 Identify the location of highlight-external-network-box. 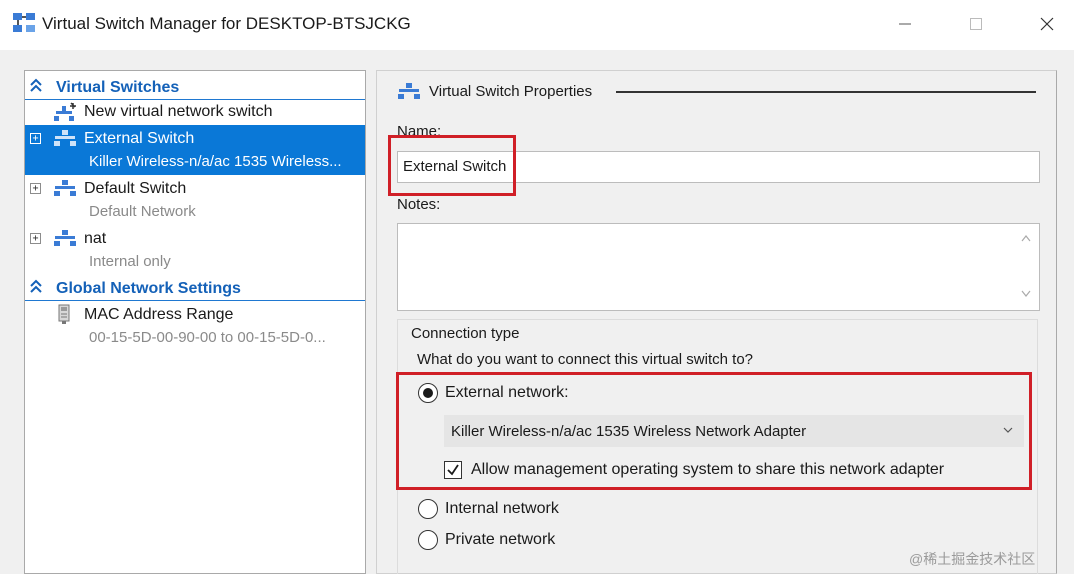
(714, 431).